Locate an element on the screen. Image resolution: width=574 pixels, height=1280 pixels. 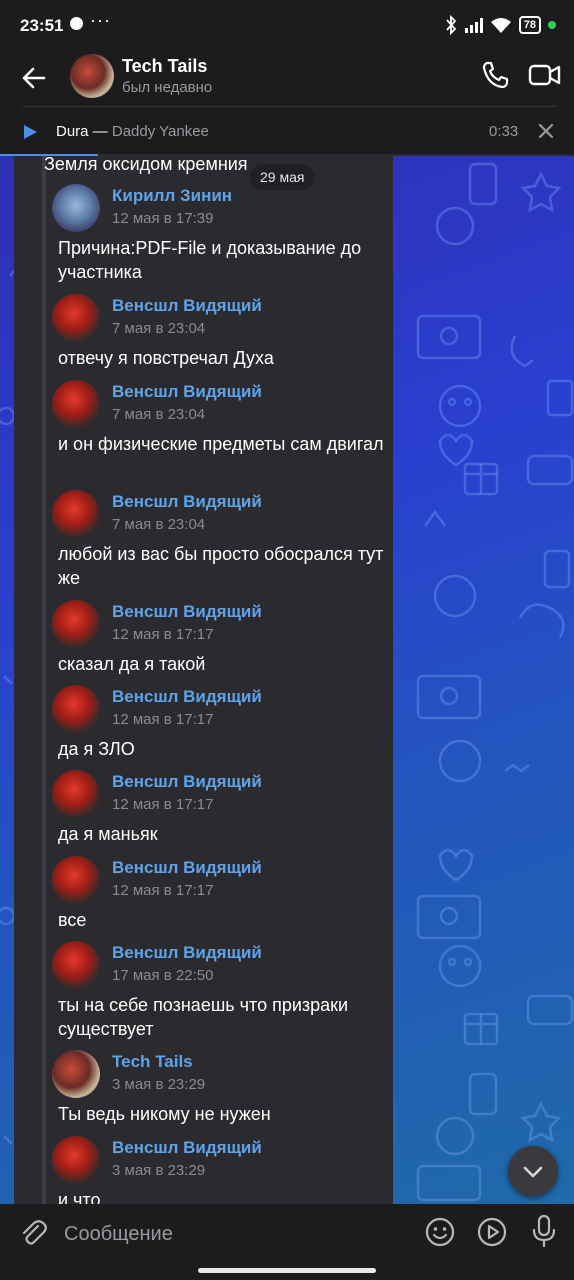
emoji-icon is located at coordinates (440, 1232).